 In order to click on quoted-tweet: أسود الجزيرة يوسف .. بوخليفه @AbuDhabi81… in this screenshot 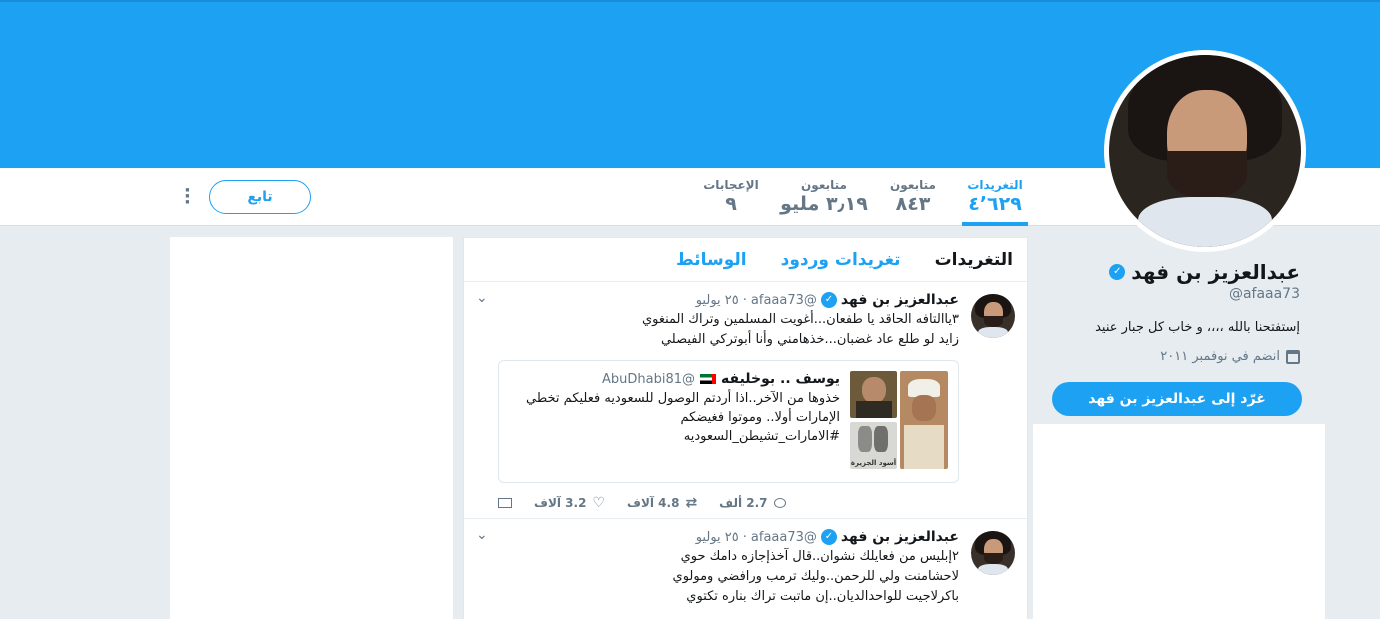, I will do `click(728, 421)`.